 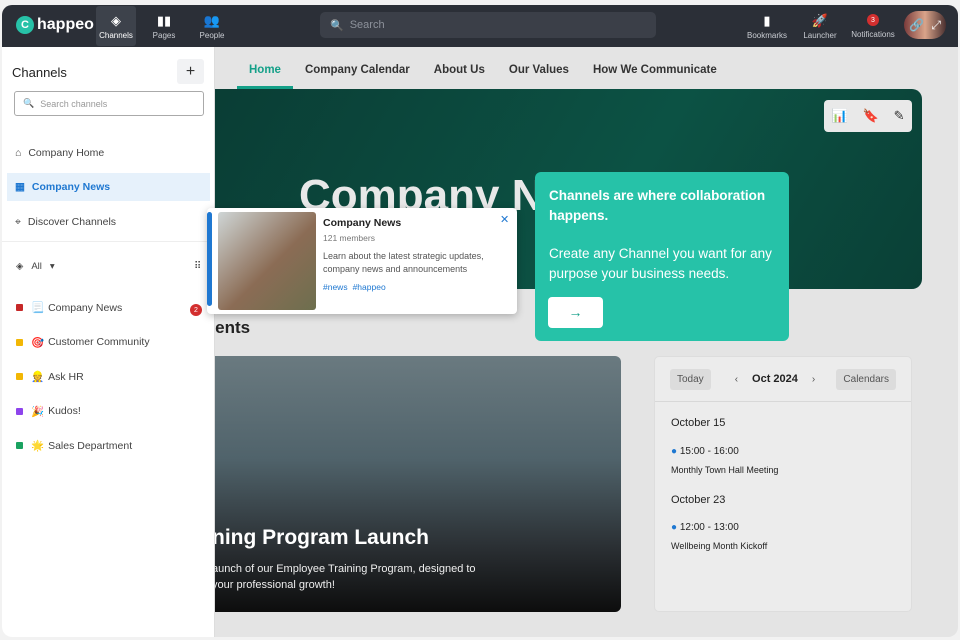 I want to click on link-icon: 🔗, so click(x=916, y=25).